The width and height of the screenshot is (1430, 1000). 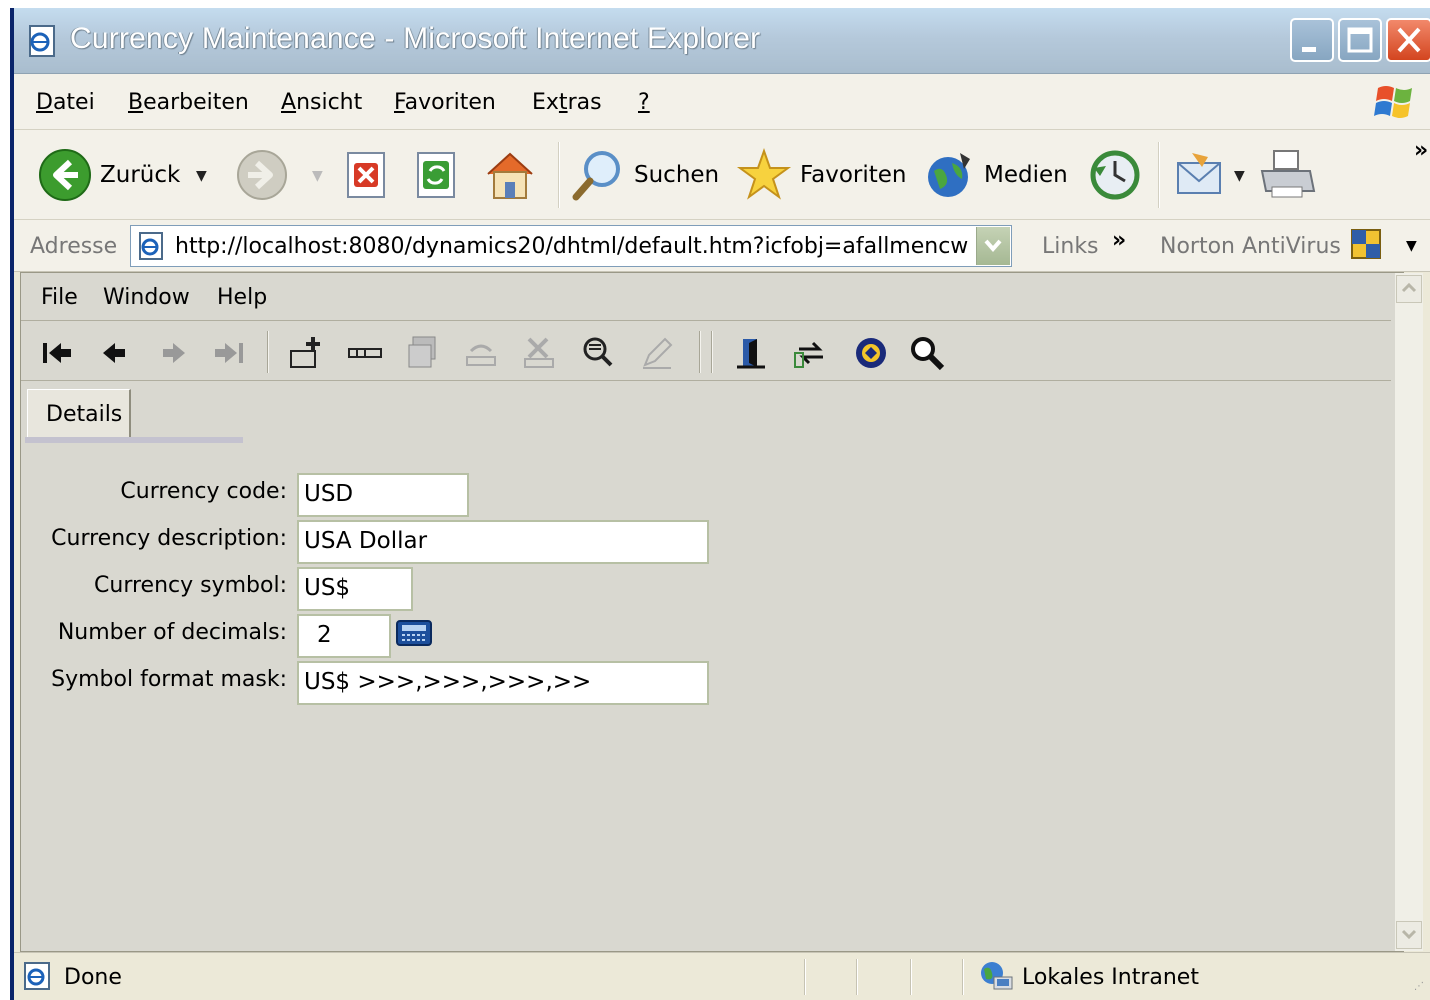 I want to click on norton-dropdown-icon: ▼, so click(x=1411, y=246).